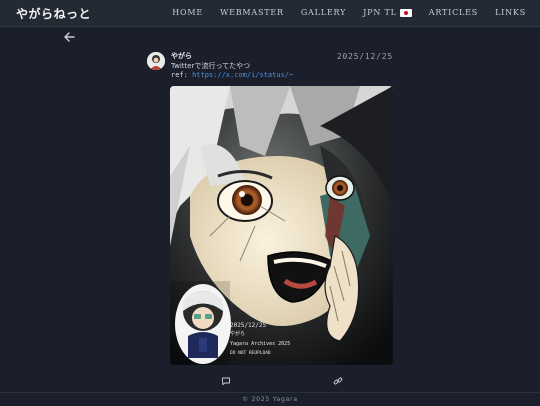 Image resolution: width=540 pixels, height=406 pixels. I want to click on comment-icon, so click(226, 378).